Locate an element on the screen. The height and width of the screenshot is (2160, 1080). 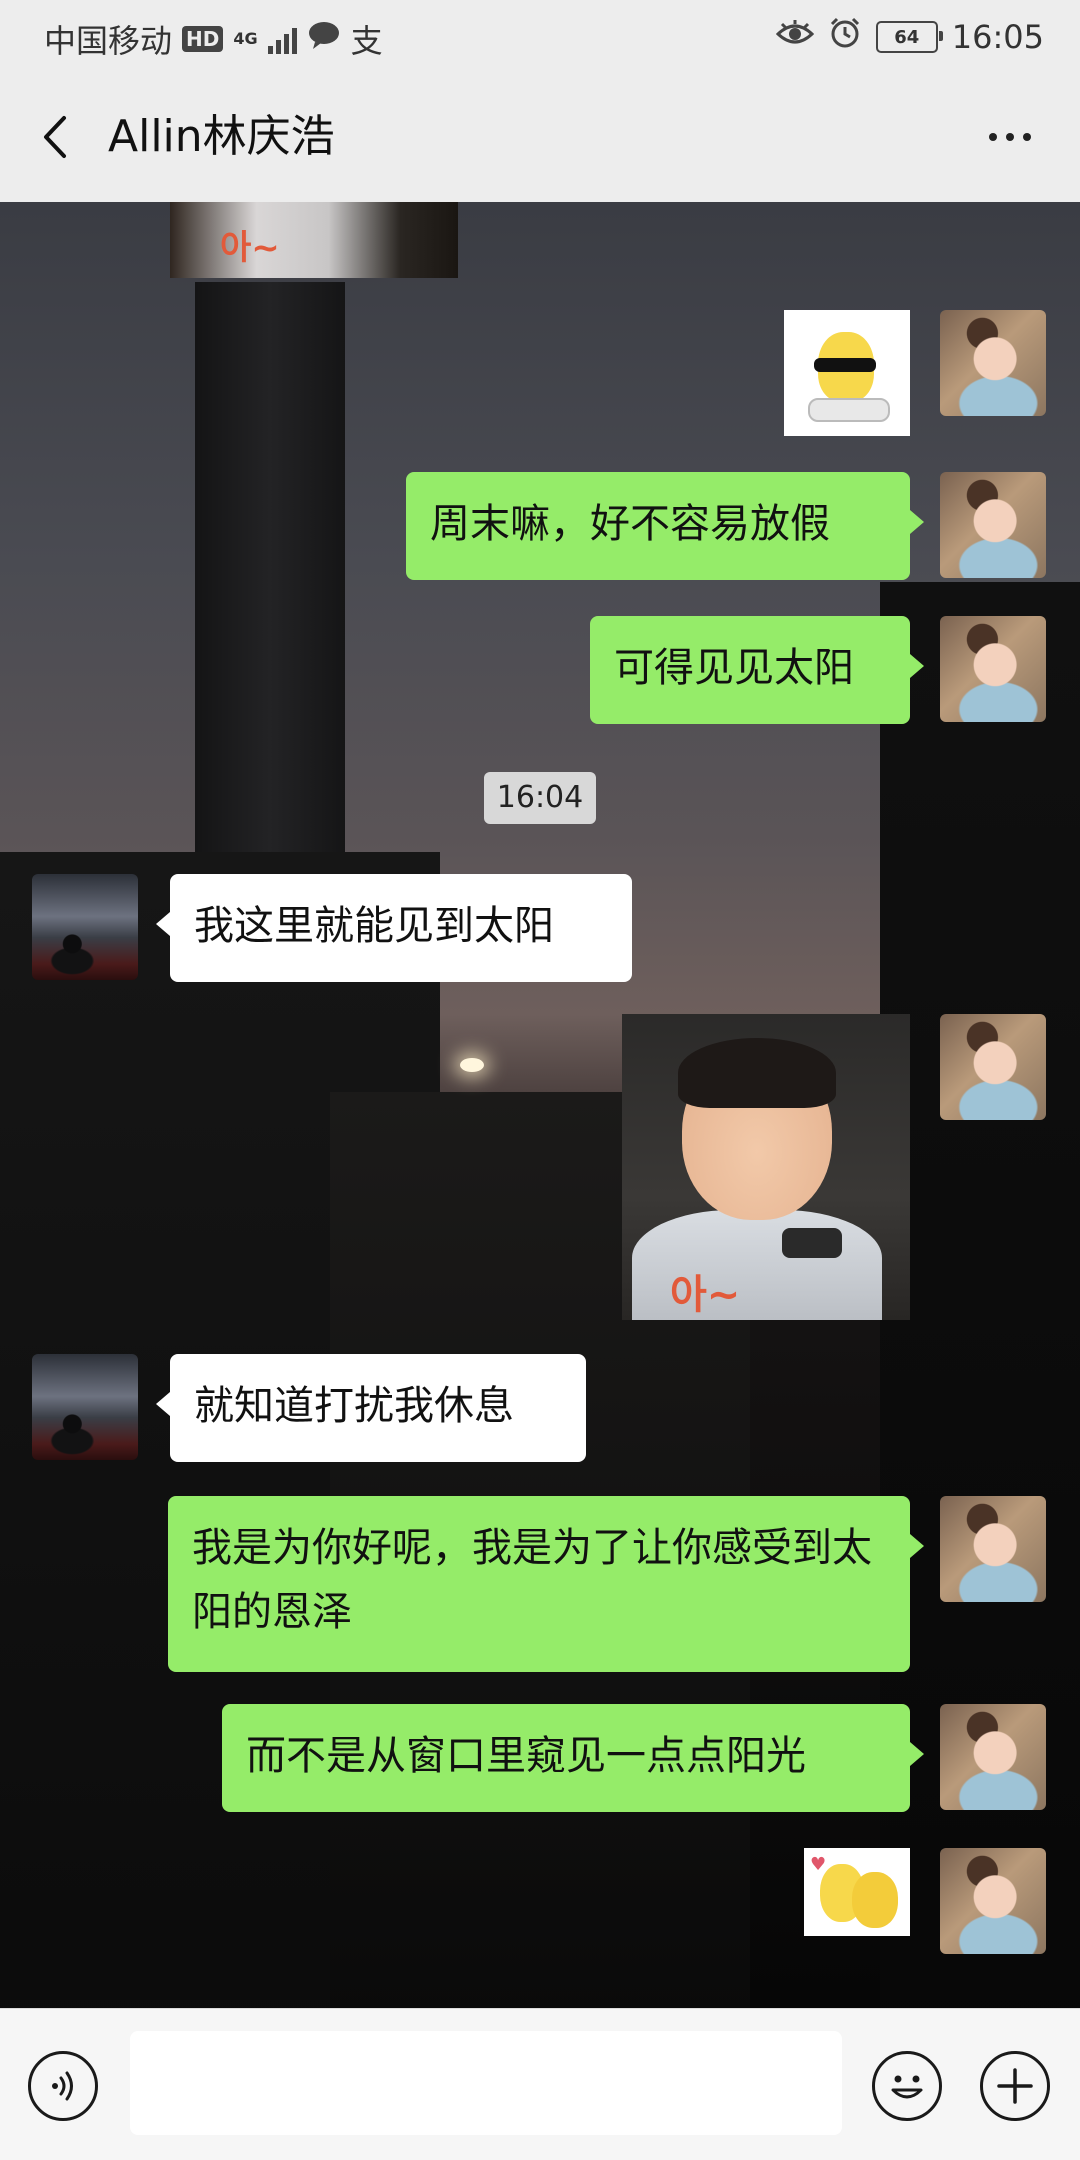
battery-icon: 64 is located at coordinates (909, 37).